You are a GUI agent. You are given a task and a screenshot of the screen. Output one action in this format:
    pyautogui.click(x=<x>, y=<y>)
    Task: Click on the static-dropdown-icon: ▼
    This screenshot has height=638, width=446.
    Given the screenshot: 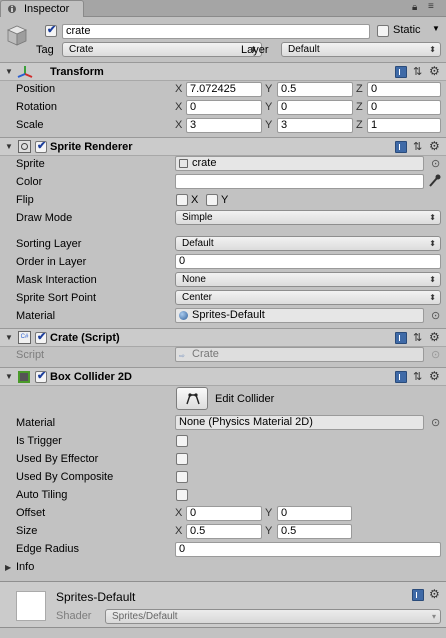 What is the action you would take?
    pyautogui.click(x=436, y=28)
    